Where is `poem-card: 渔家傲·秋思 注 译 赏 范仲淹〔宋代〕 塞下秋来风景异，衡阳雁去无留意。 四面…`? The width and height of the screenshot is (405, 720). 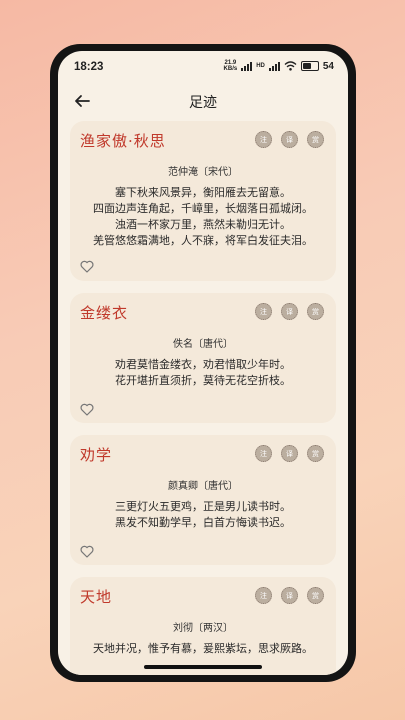 poem-card: 渔家傲·秋思 注 译 赏 范仲淹〔宋代〕 塞下秋来风景异，衡阳雁去无留意。 四面… is located at coordinates (203, 201).